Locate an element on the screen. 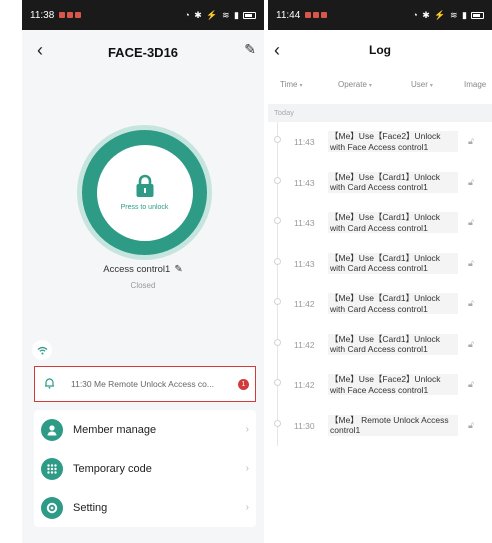 The width and height of the screenshot is (492, 543). grid-icon is located at coordinates (52, 468).